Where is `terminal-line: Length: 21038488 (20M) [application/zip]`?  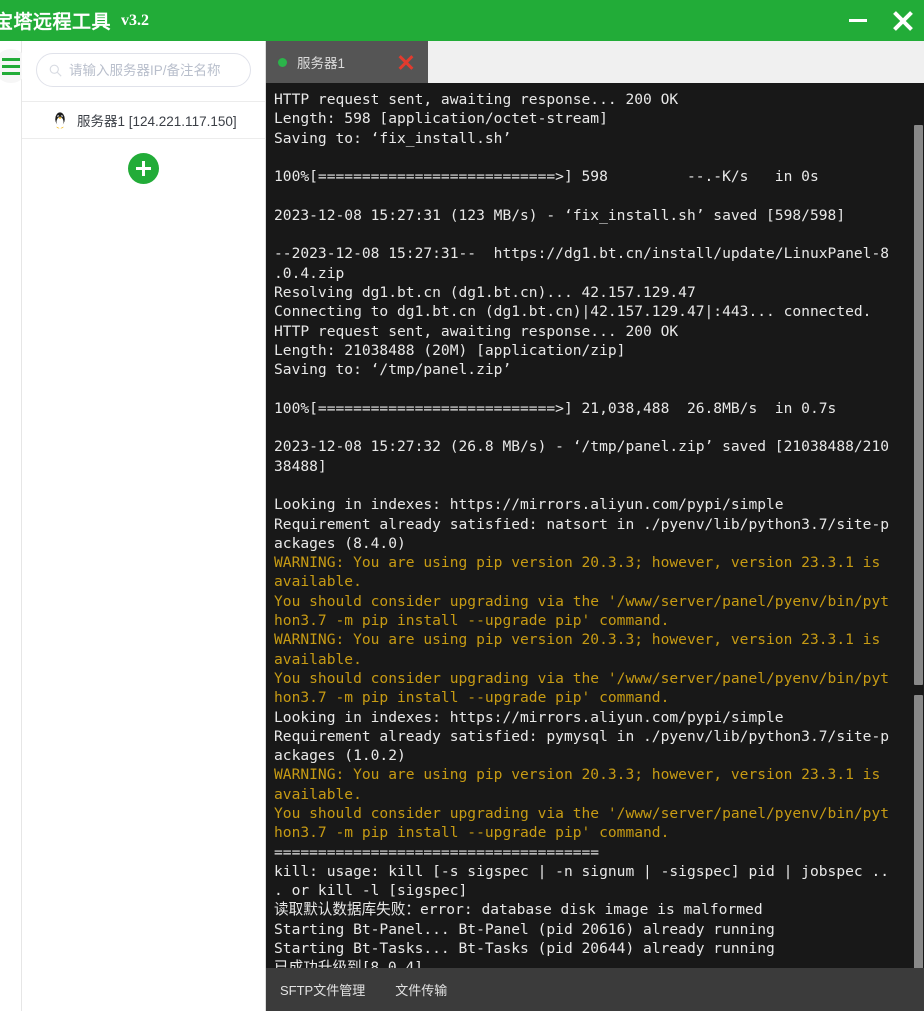
terminal-line: Length: 21038488 (20M) [application/zip] is located at coordinates (450, 350).